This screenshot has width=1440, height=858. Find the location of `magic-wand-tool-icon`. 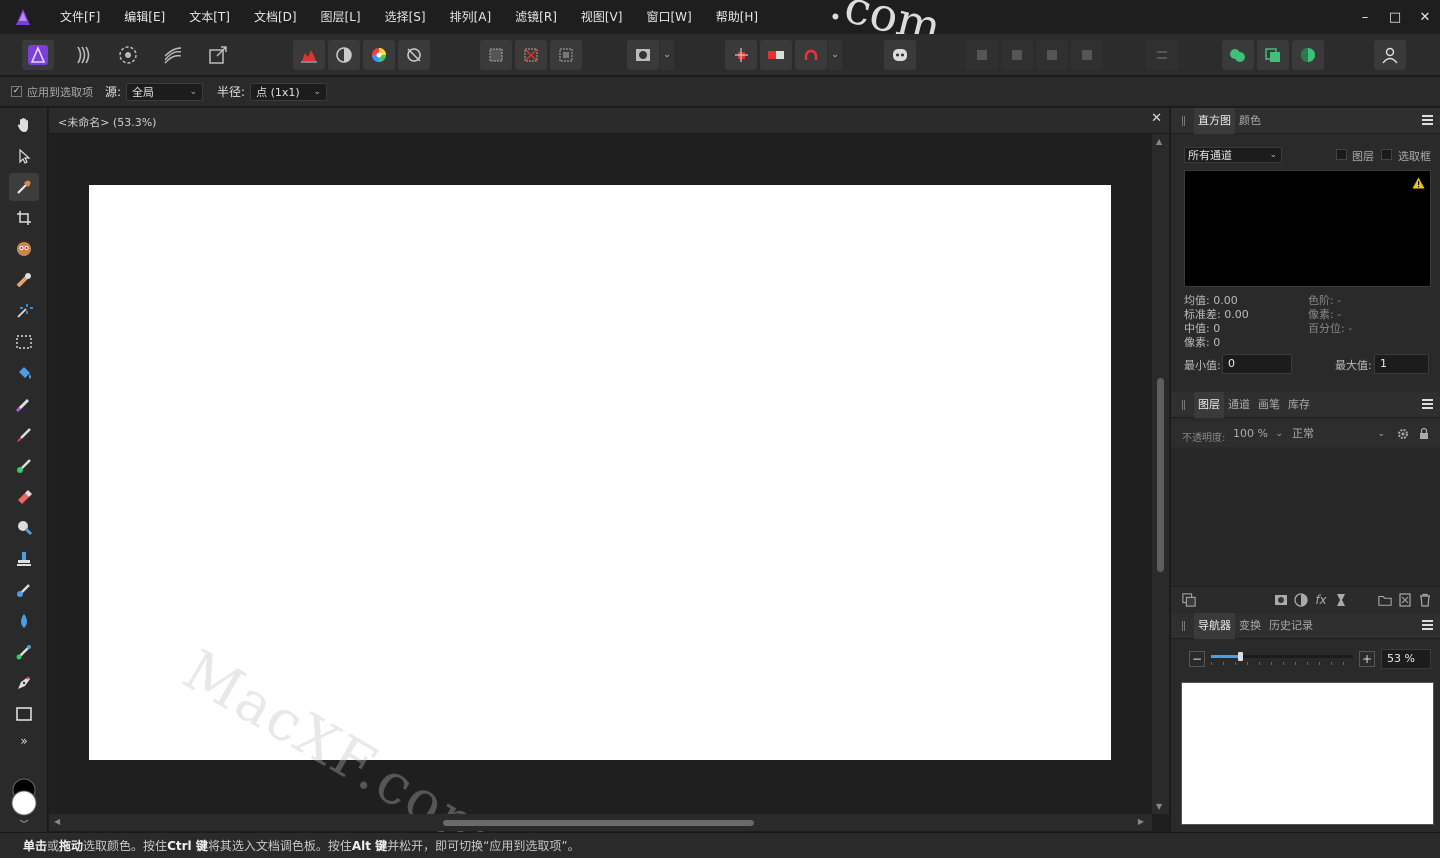

magic-wand-tool-icon is located at coordinates (24, 311).